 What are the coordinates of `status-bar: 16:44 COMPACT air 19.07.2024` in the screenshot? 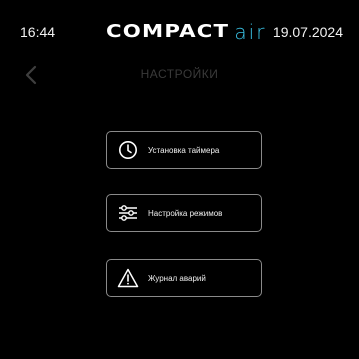 It's located at (179, 22).